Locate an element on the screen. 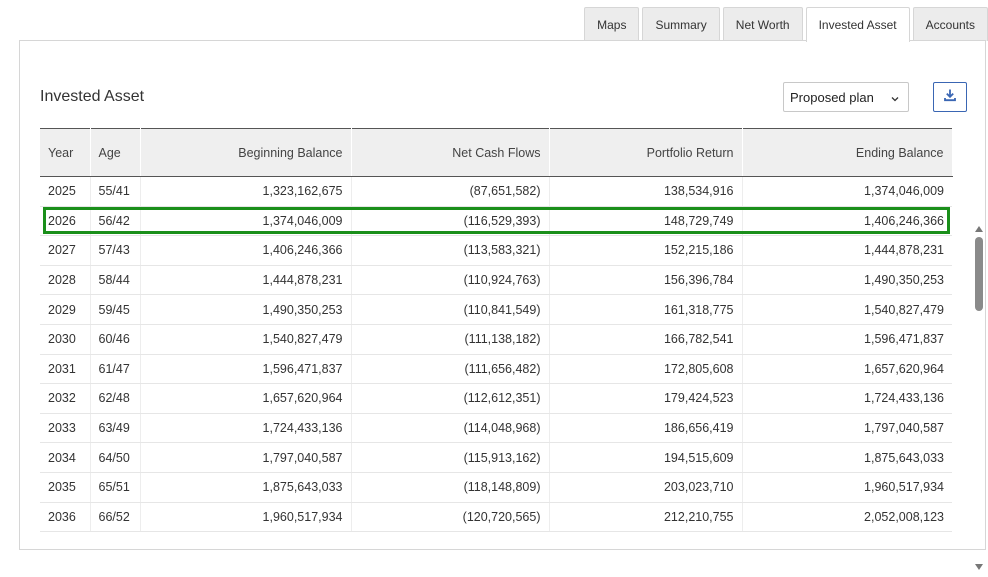 The height and width of the screenshot is (577, 988). cell-age: 61/47 is located at coordinates (115, 369).